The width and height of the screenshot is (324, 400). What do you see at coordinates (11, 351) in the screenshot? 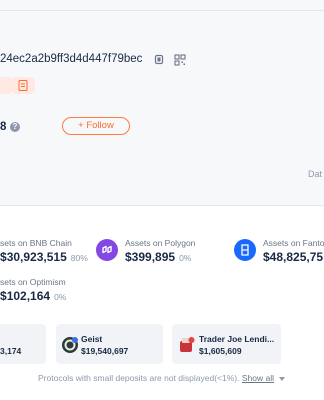
I see `protocol-value: 3,174` at bounding box center [11, 351].